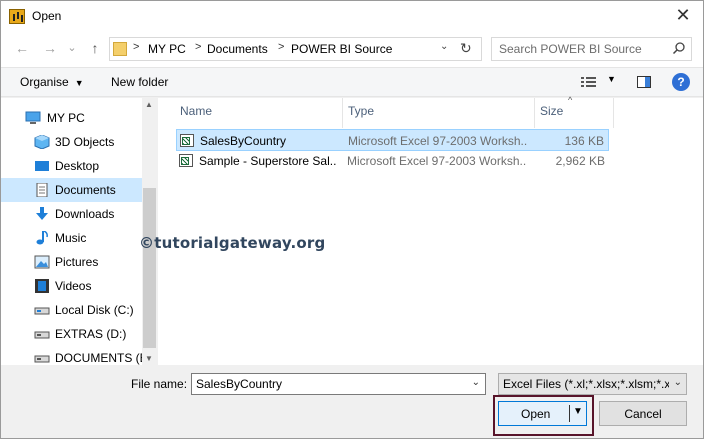 The width and height of the screenshot is (704, 439). I want to click on file-name-field: SalesByCountry ⌄, so click(338, 384).